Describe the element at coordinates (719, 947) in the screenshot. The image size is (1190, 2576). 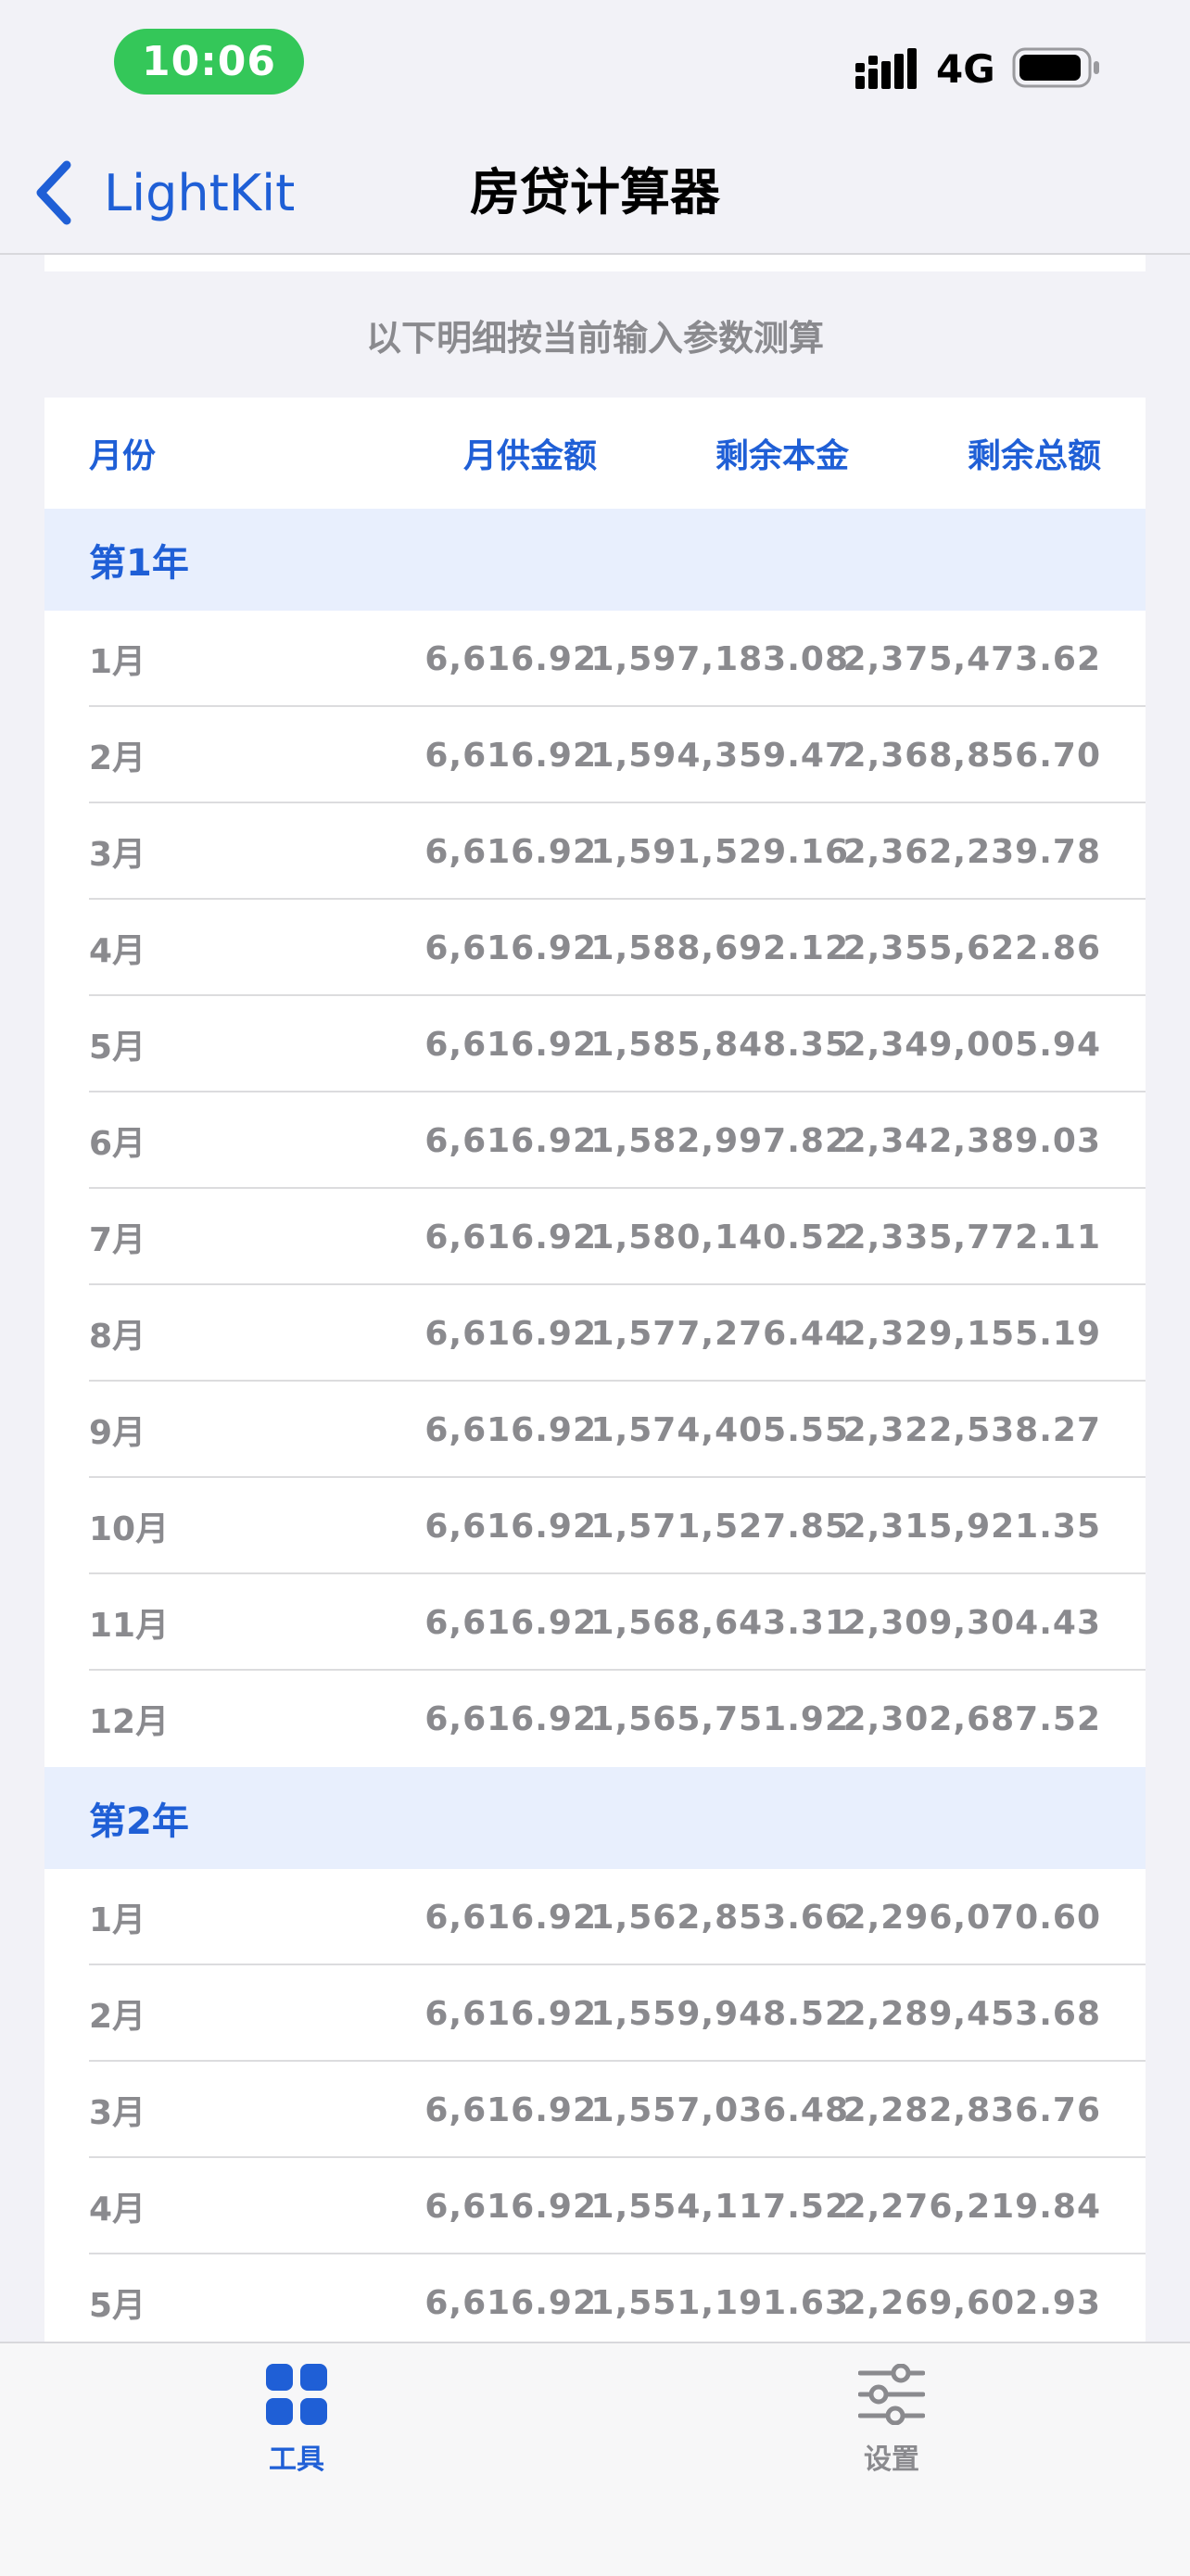
I see `cell-principal: 1,588,692.12` at that location.